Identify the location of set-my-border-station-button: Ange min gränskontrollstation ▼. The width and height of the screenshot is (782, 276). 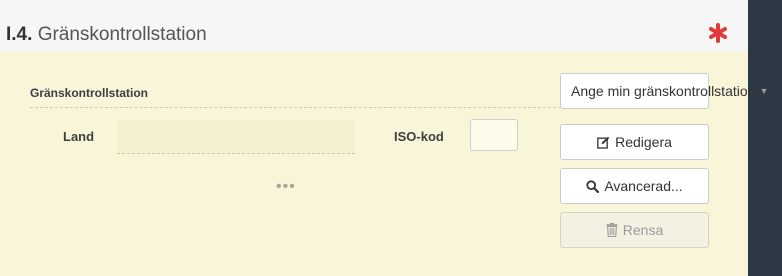
(664, 91).